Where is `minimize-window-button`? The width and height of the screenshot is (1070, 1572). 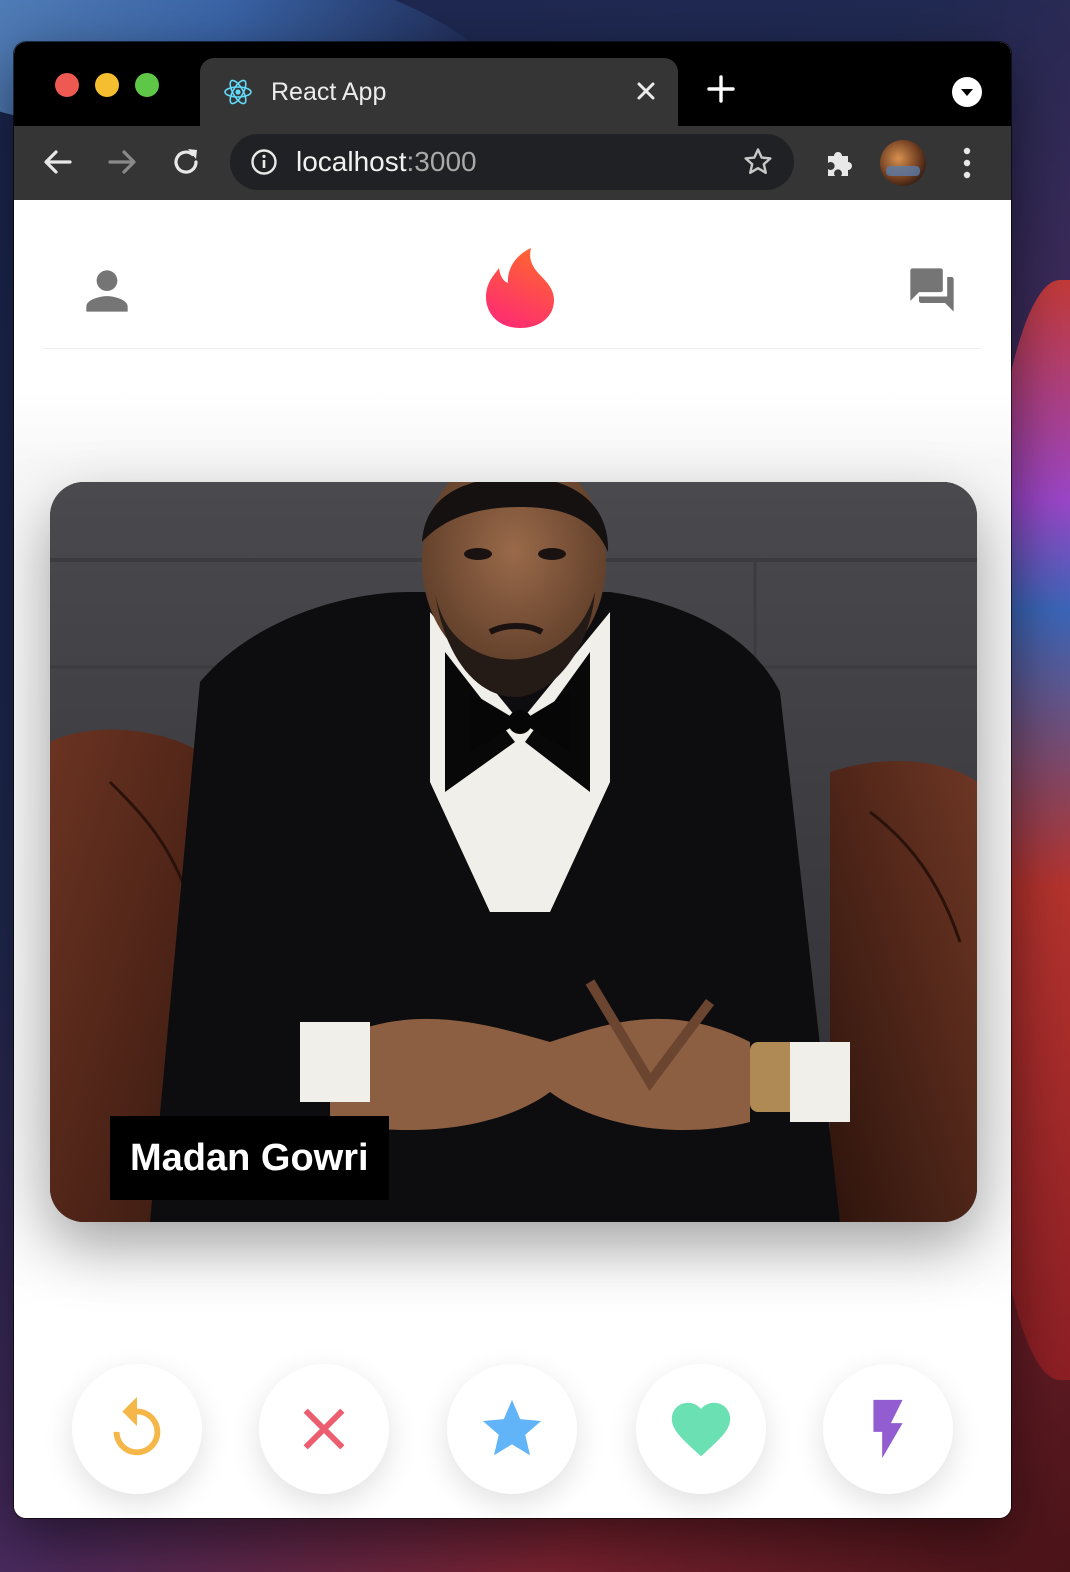 minimize-window-button is located at coordinates (107, 85).